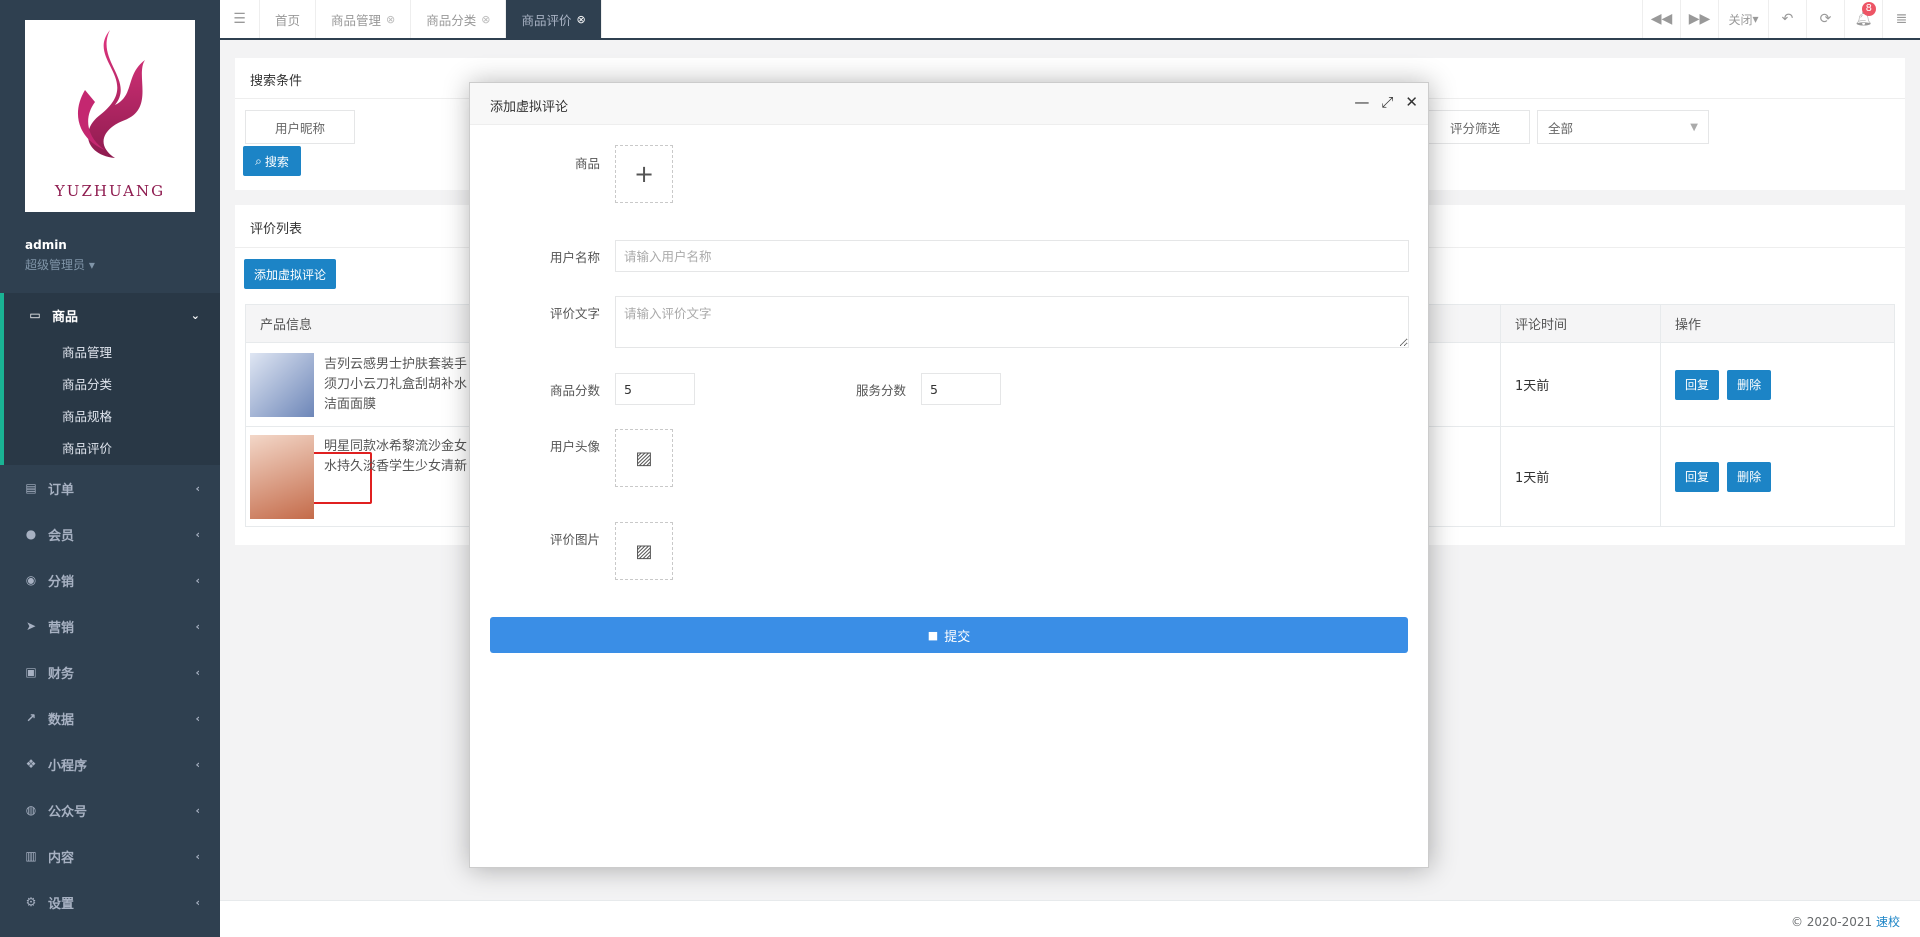  I want to click on back-button: ↶, so click(1787, 19).